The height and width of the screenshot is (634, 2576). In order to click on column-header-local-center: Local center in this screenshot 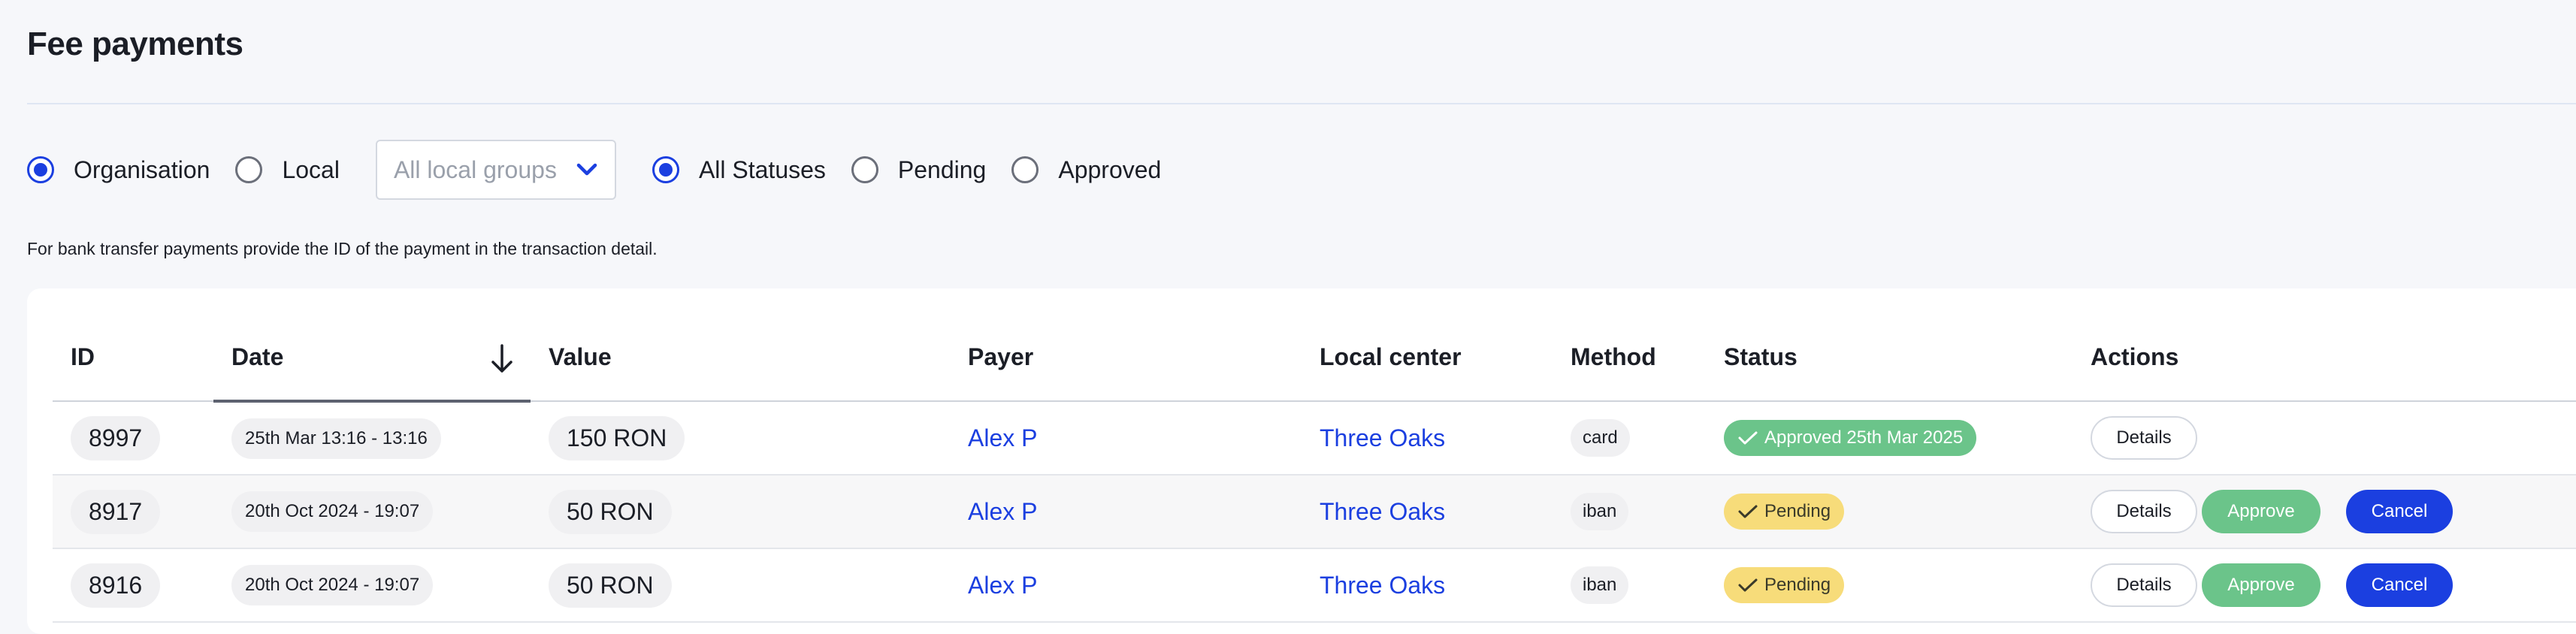, I will do `click(1427, 358)`.